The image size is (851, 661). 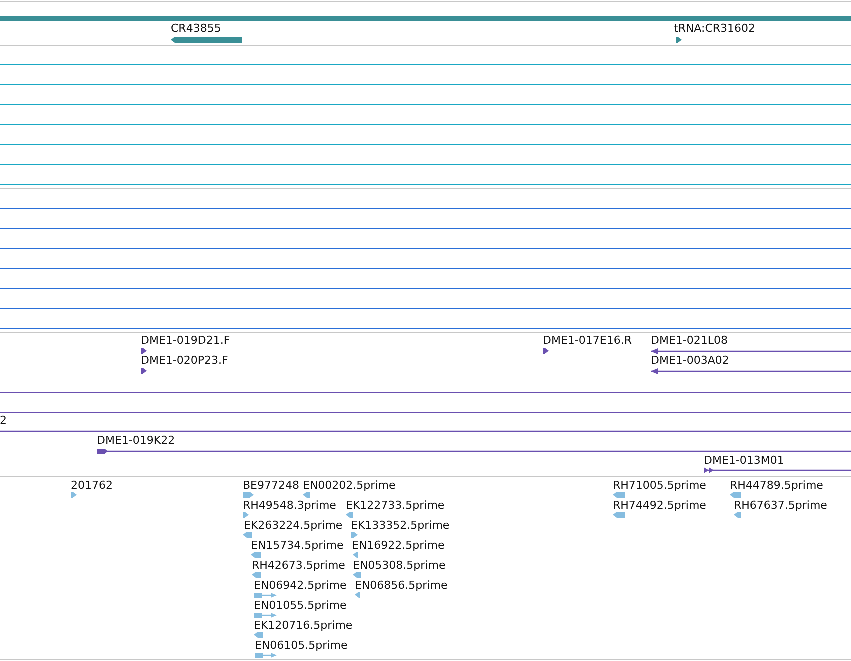 What do you see at coordinates (777, 486) in the screenshot?
I see `feature-label: RH44789.5prime` at bounding box center [777, 486].